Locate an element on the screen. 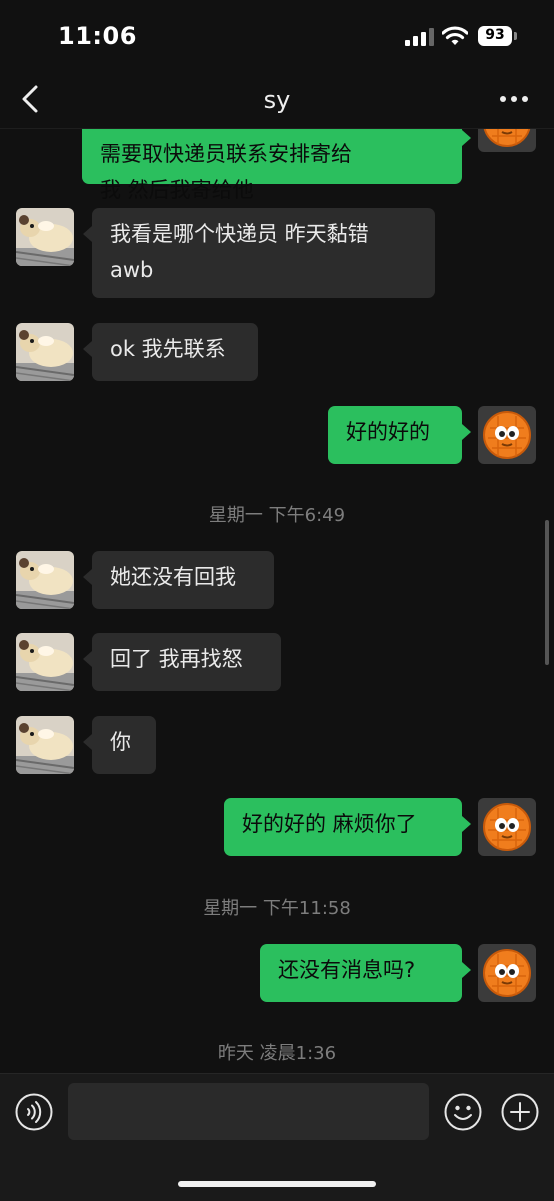 The height and width of the screenshot is (1201, 554). emoji-icon is located at coordinates (463, 1112).